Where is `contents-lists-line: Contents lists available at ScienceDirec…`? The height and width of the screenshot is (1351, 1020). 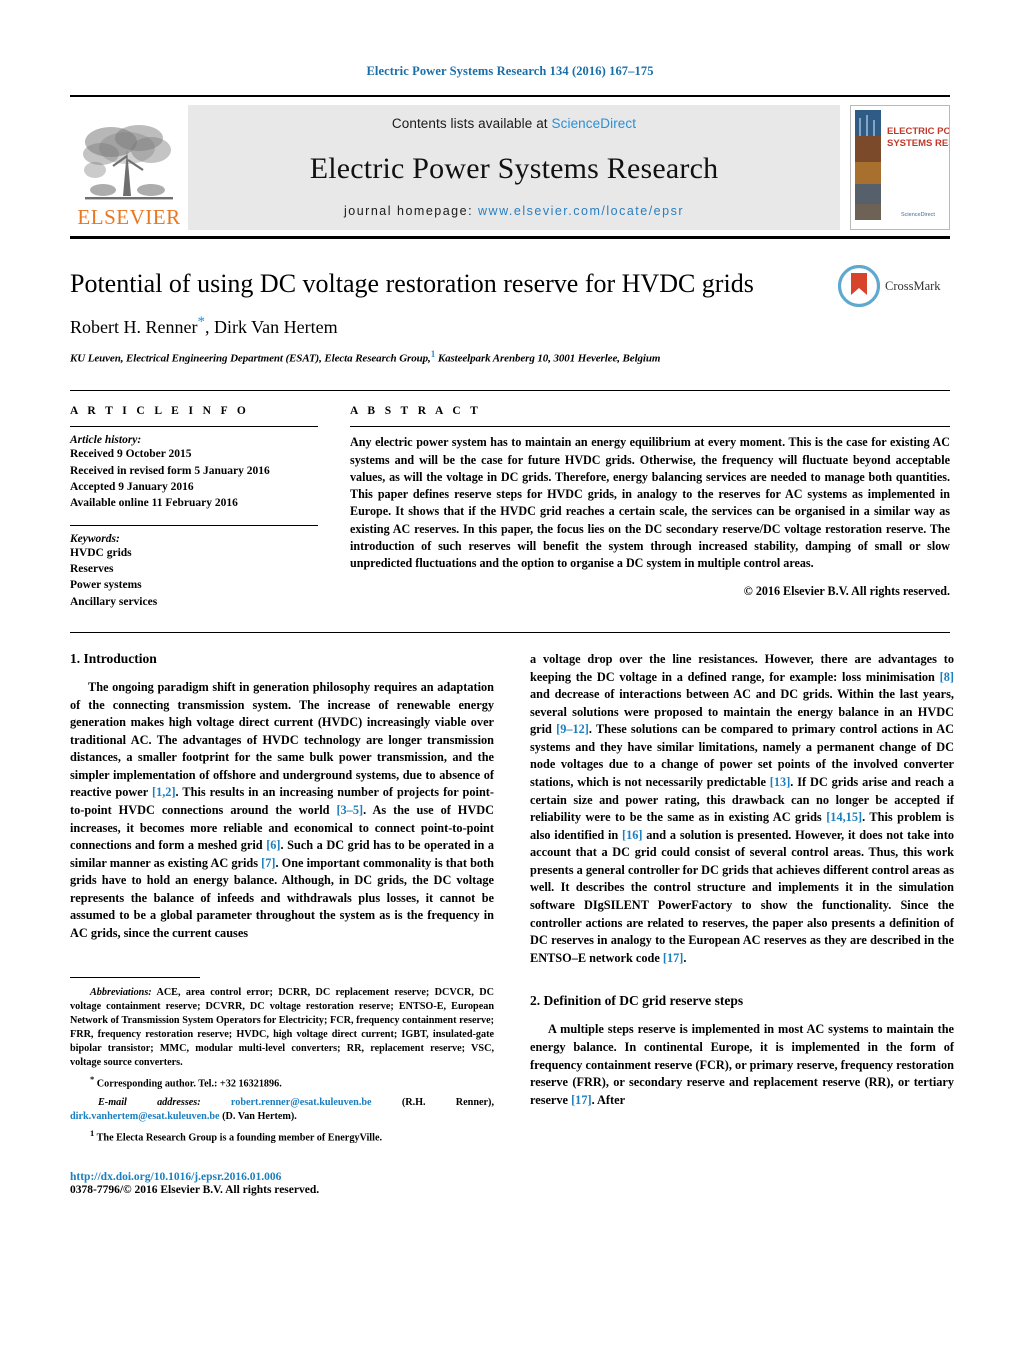
contents-lists-line: Contents lists available at ScienceDirec… is located at coordinates (514, 123).